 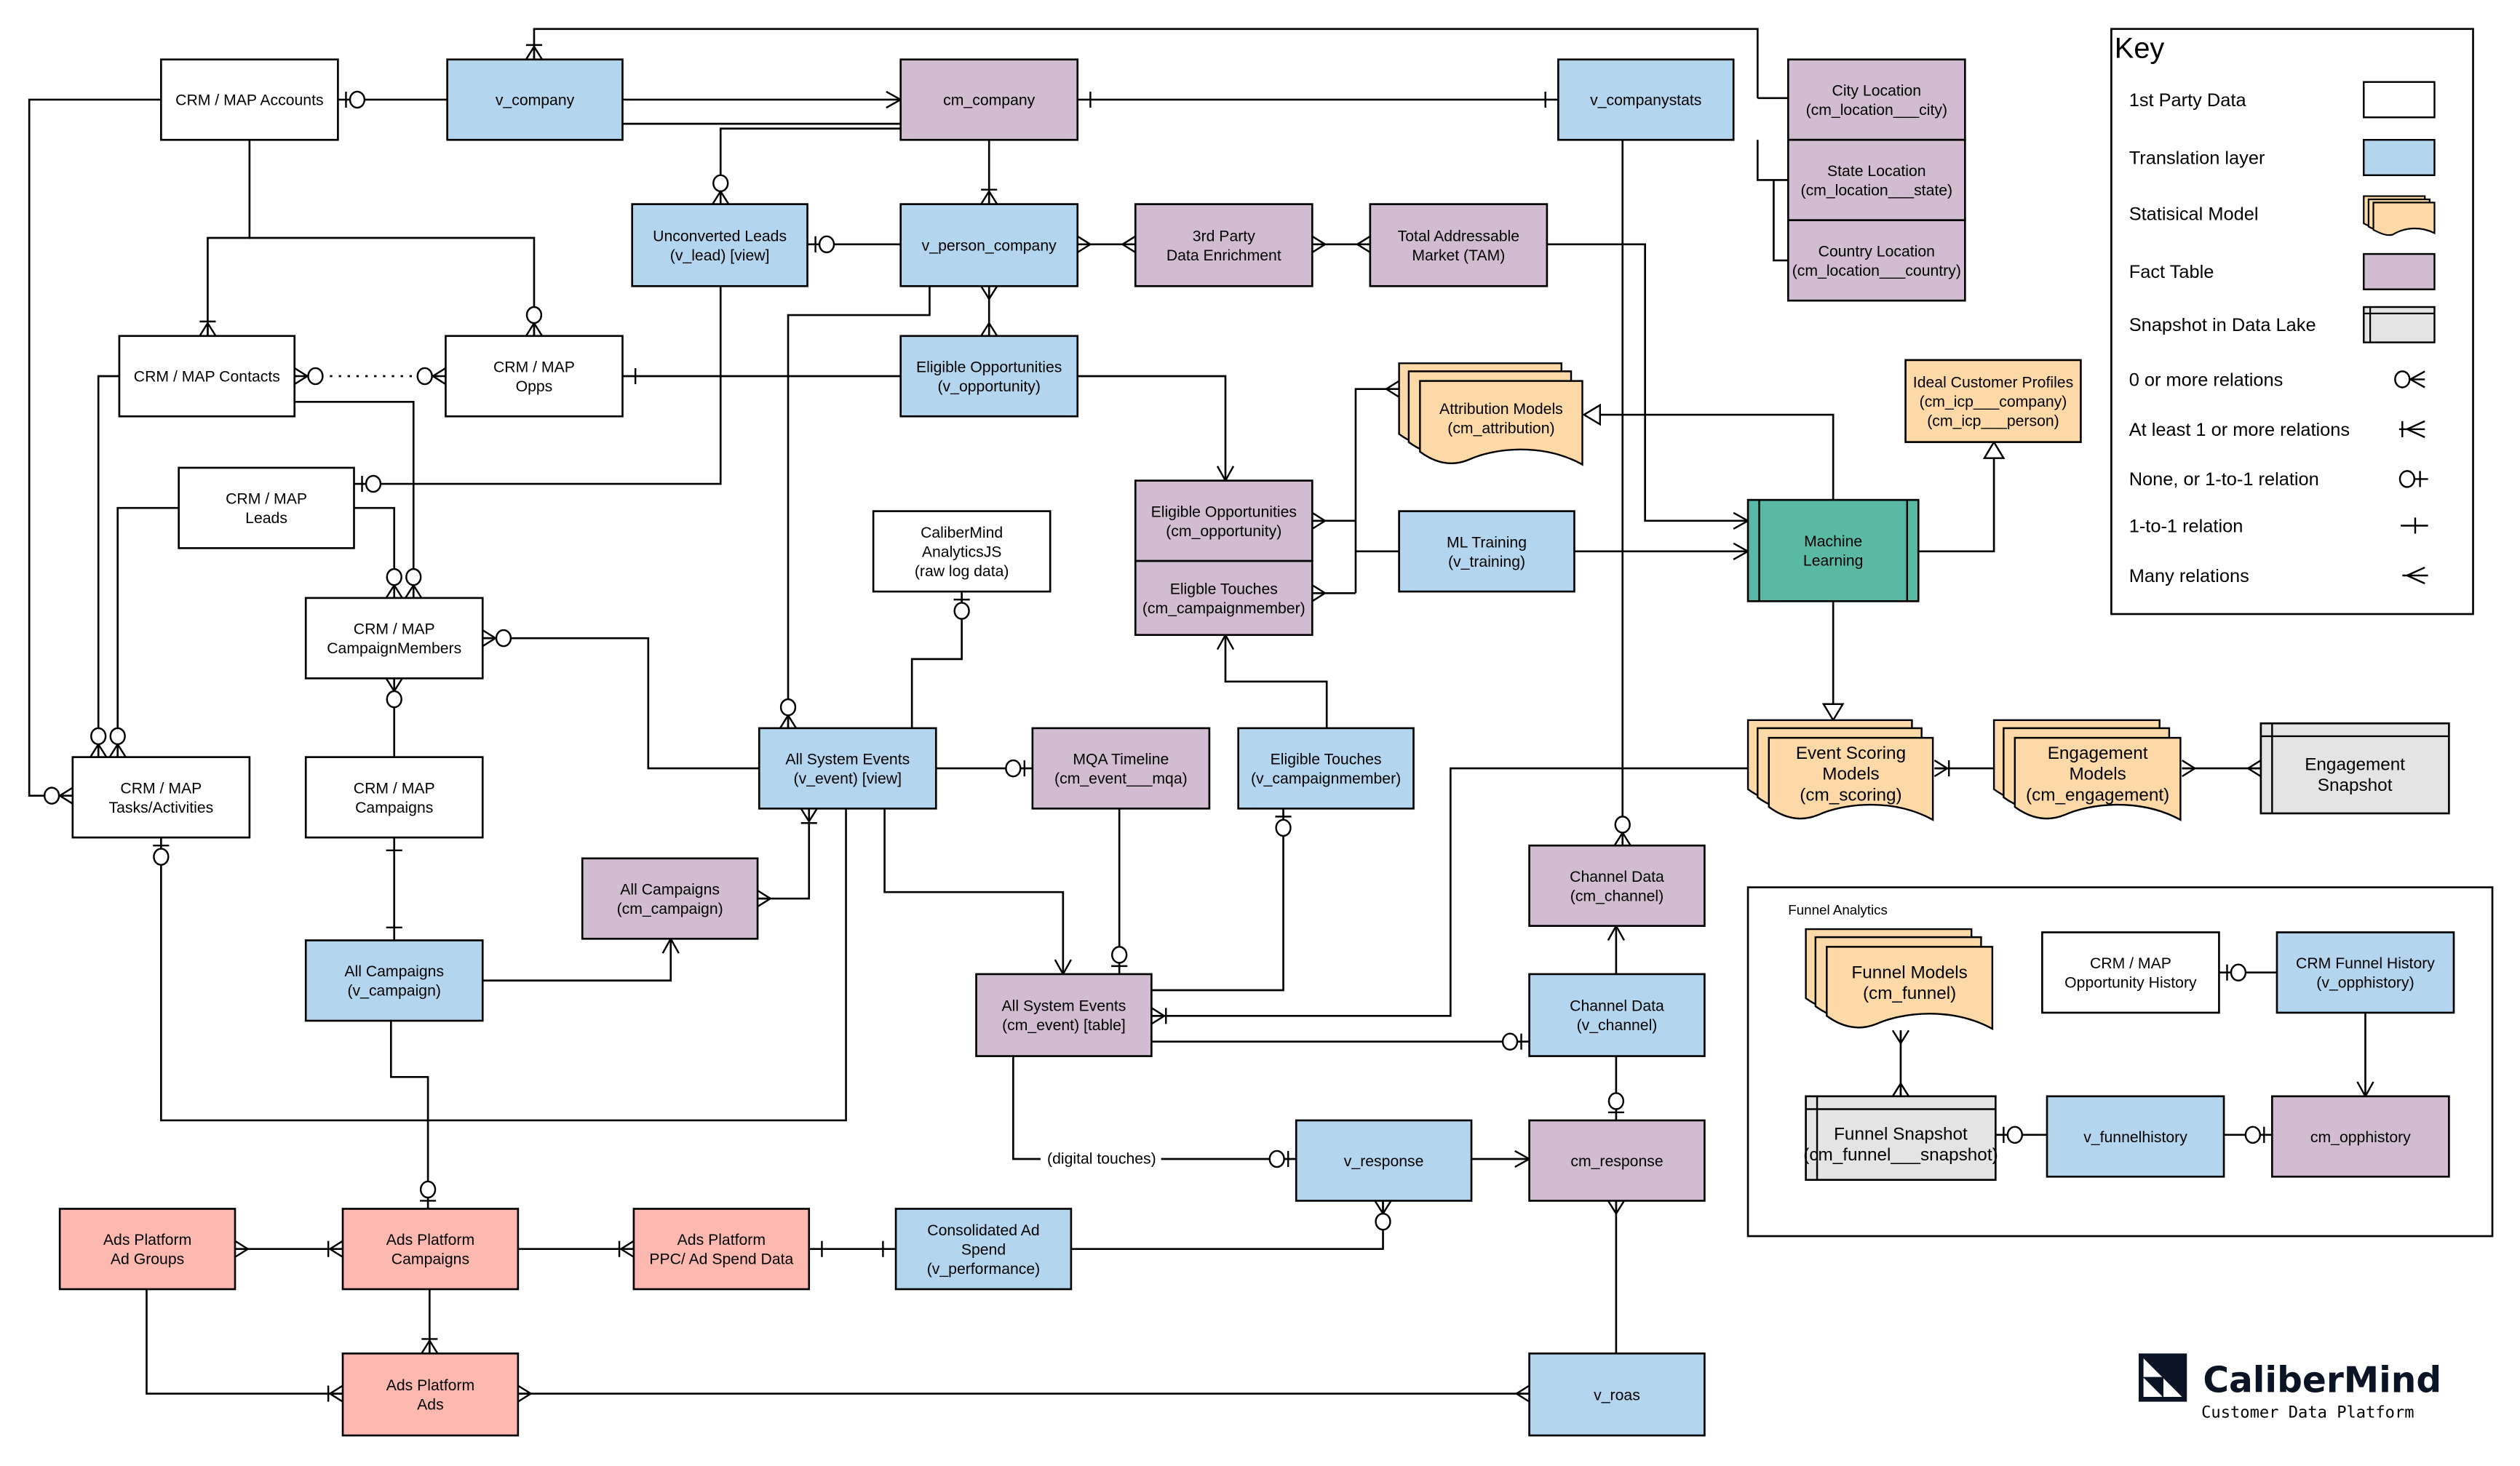 What do you see at coordinates (2223, 325) in the screenshot?
I see `svg-text: Snapshot in Data Lake` at bounding box center [2223, 325].